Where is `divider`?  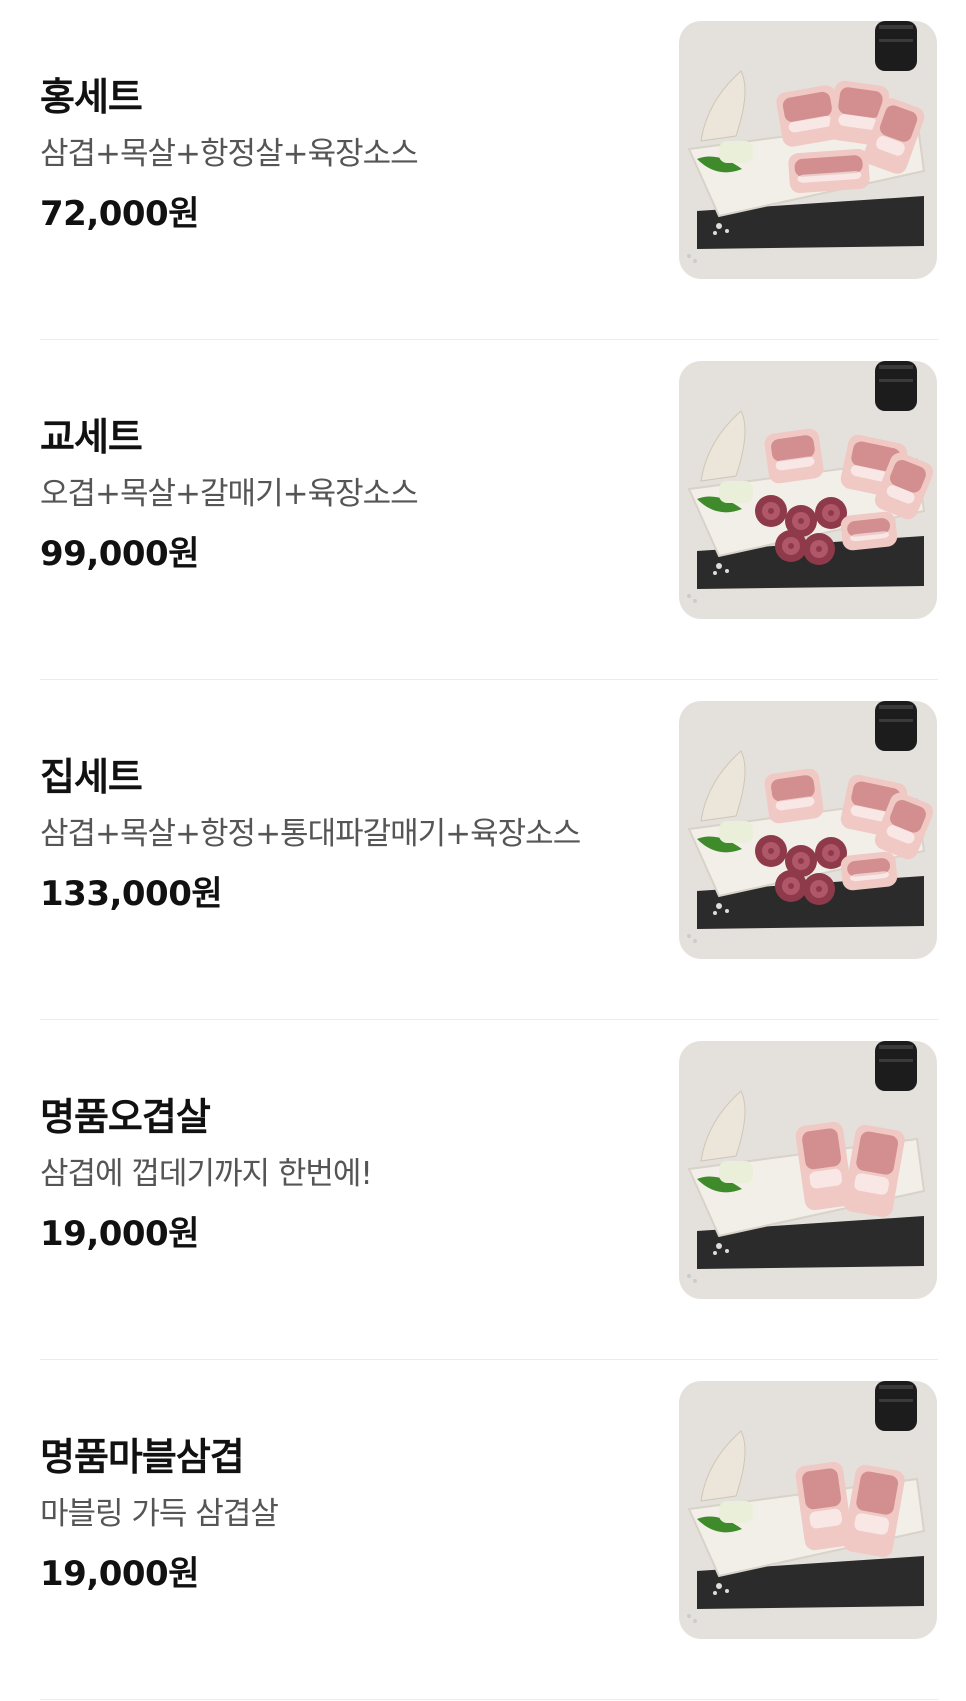
divider is located at coordinates (489, 1699).